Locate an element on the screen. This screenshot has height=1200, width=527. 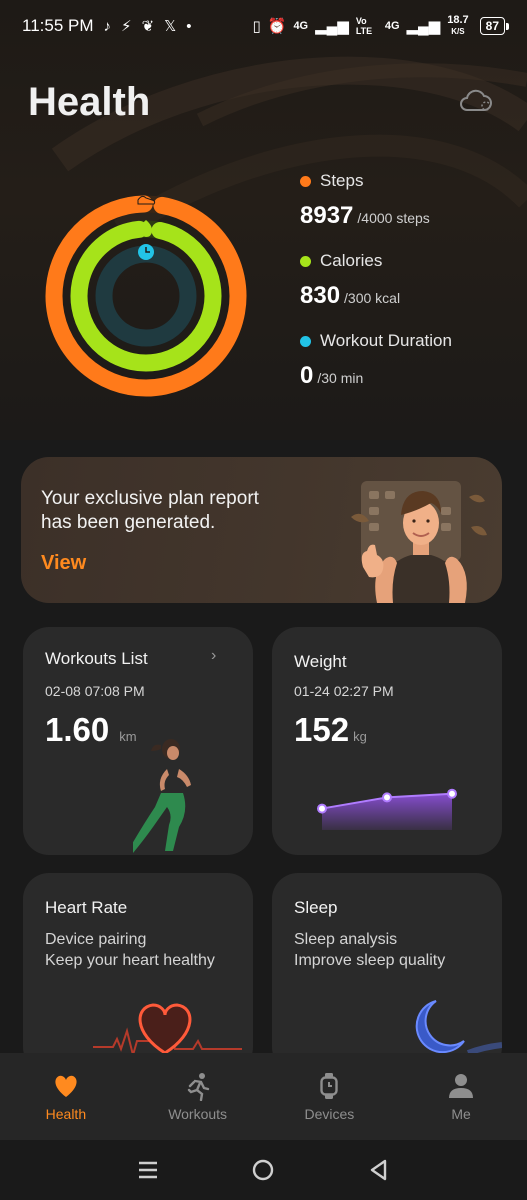
network-4g-b: 4G is located at coordinates (392, 26).